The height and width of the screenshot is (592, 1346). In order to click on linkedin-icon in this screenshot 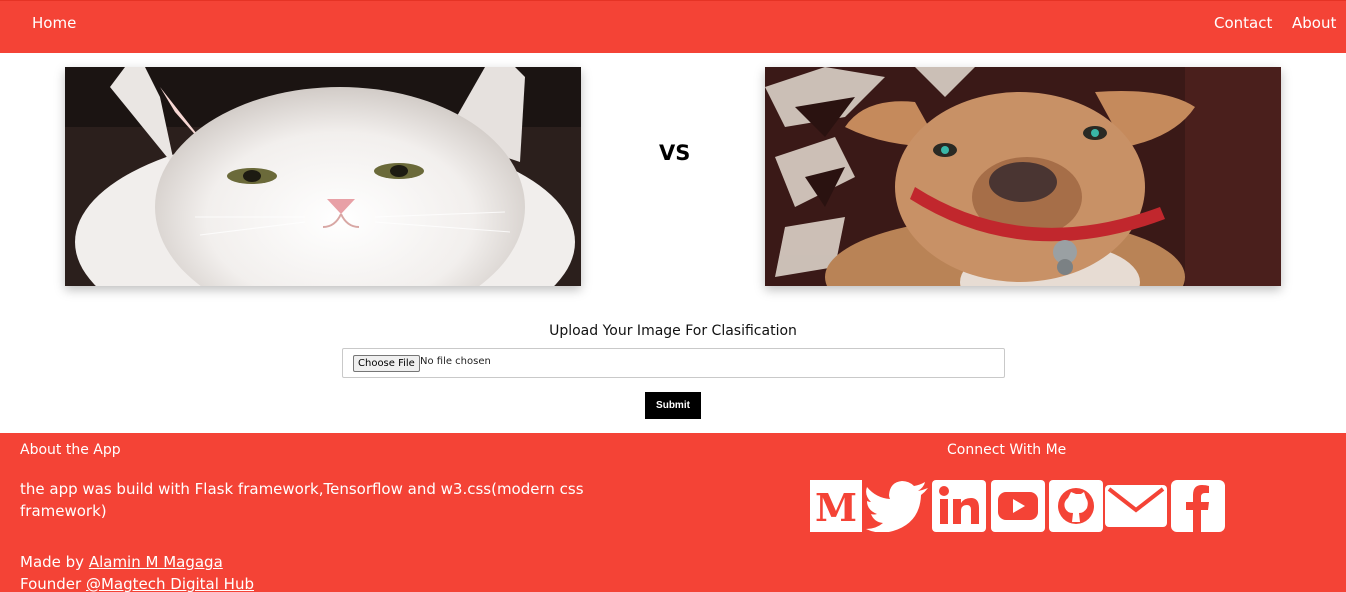, I will do `click(959, 506)`.